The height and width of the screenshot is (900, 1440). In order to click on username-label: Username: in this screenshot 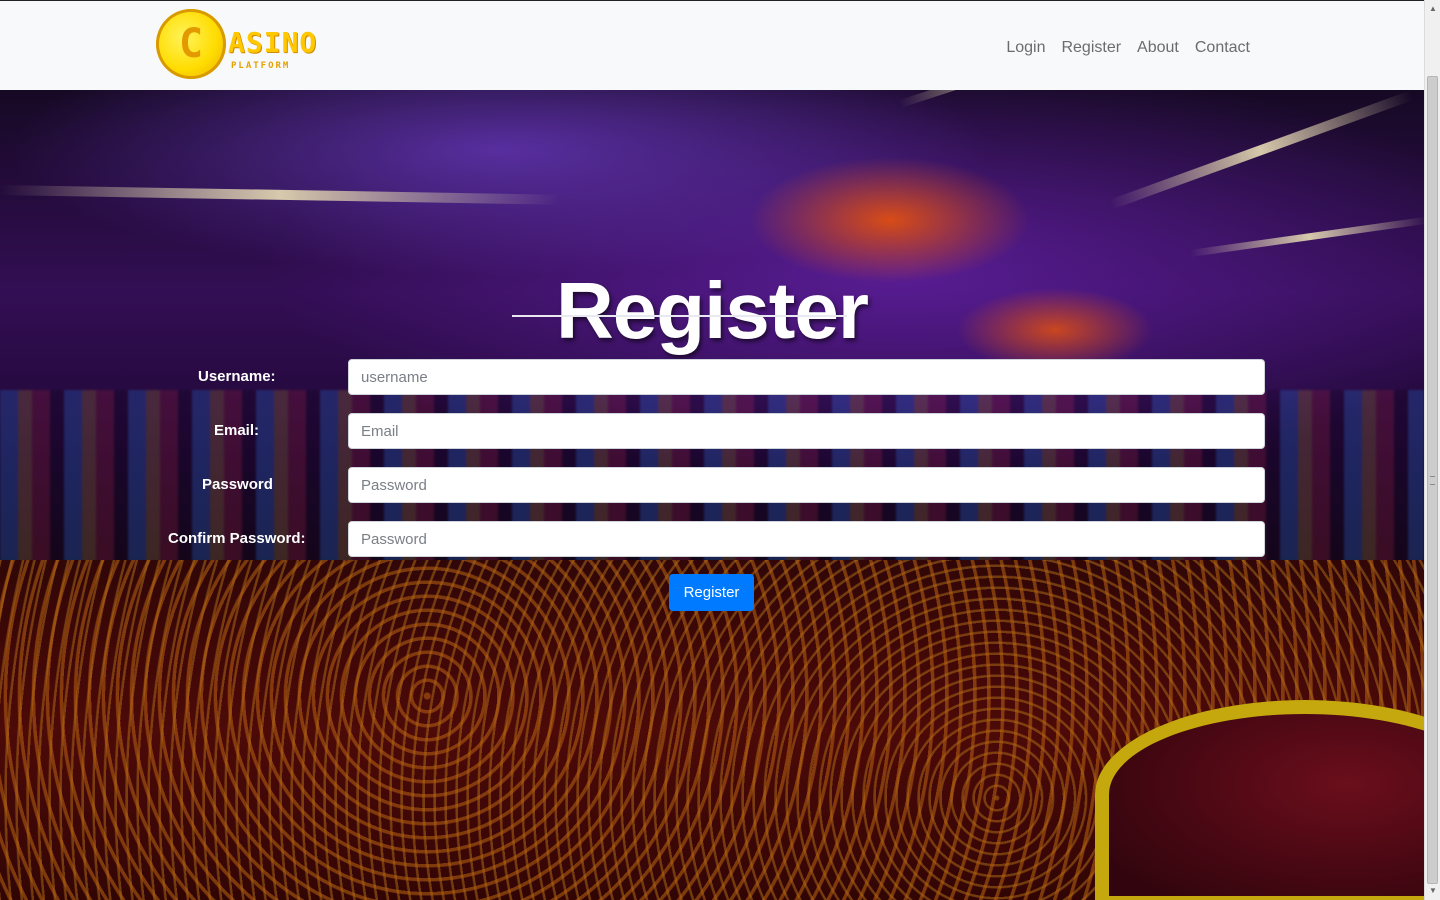, I will do `click(237, 376)`.